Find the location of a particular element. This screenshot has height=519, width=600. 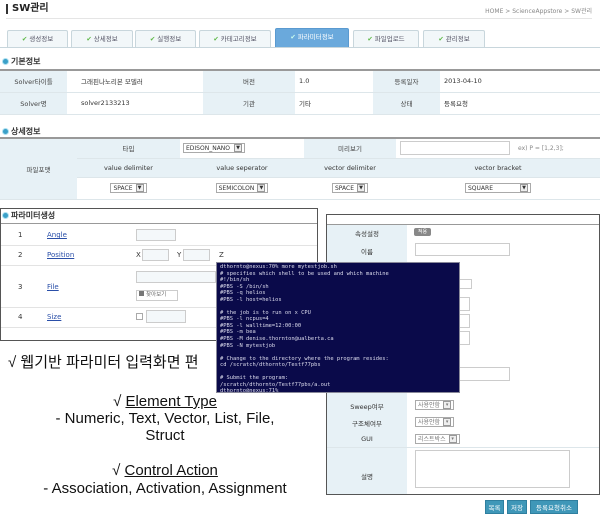

breadcrumb: HOME > ScienceAppstore > SW관리 is located at coordinates (538, 10).